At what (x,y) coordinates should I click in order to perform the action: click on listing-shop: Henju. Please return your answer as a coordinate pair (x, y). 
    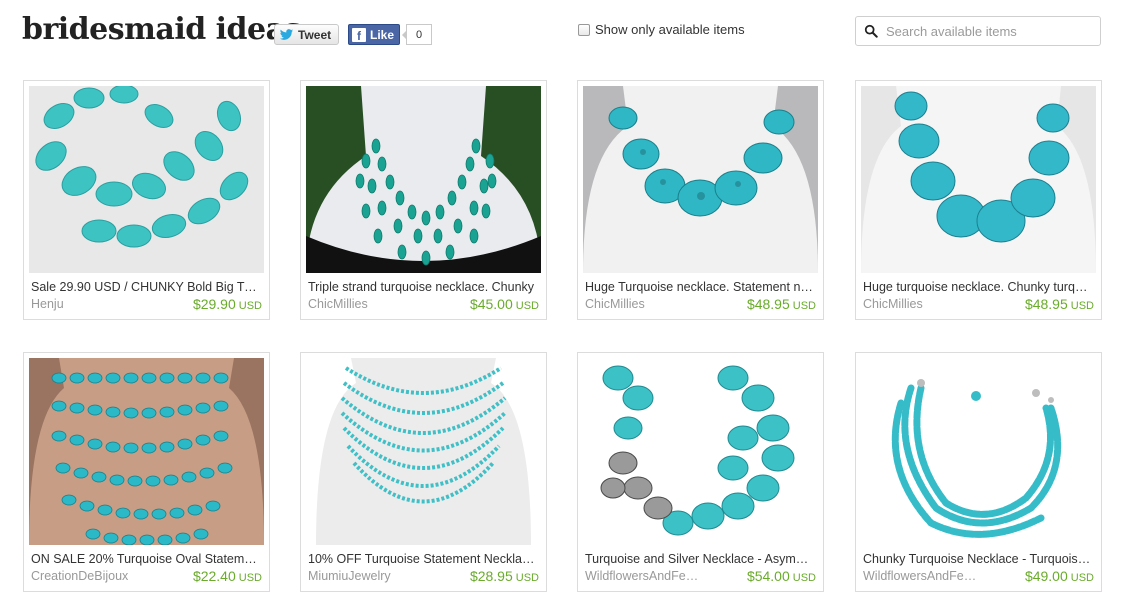
    Looking at the image, I should click on (91, 304).